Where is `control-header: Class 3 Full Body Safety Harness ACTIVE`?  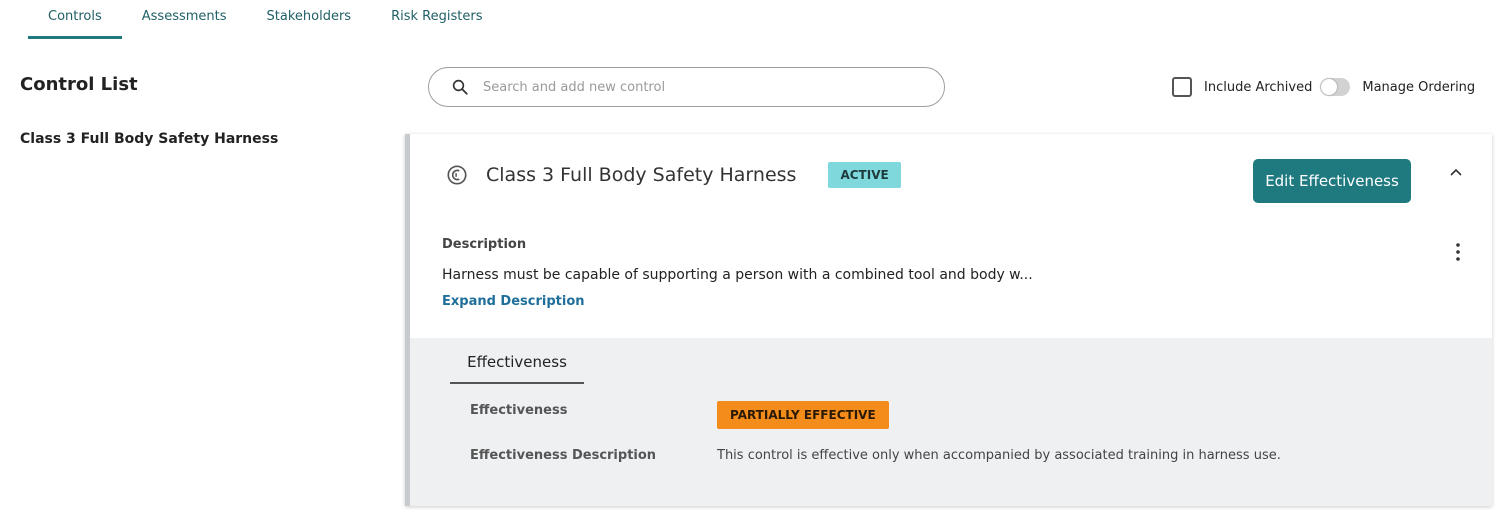 control-header: Class 3 Full Body Safety Harness ACTIVE is located at coordinates (673, 175).